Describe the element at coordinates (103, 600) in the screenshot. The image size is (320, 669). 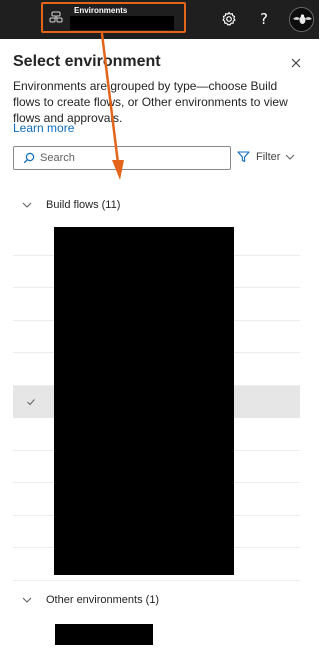
I see `group-label-other-environments: Other environments (1)` at that location.